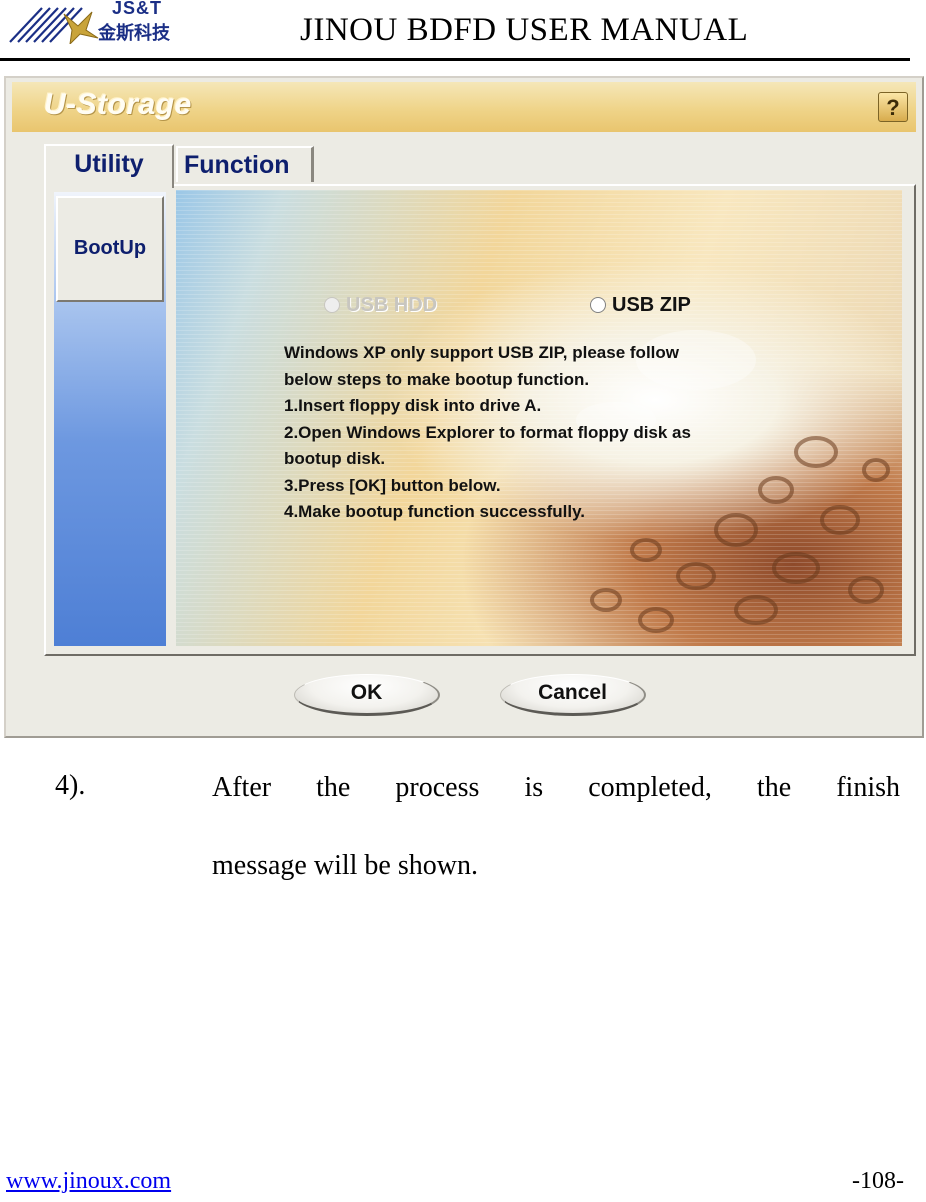 The width and height of the screenshot is (926, 1202). I want to click on tab-function: Function, so click(245, 164).